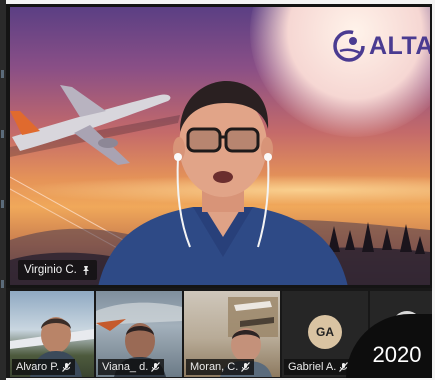  What do you see at coordinates (397, 354) in the screenshot?
I see `year-badge-text: 2020` at bounding box center [397, 354].